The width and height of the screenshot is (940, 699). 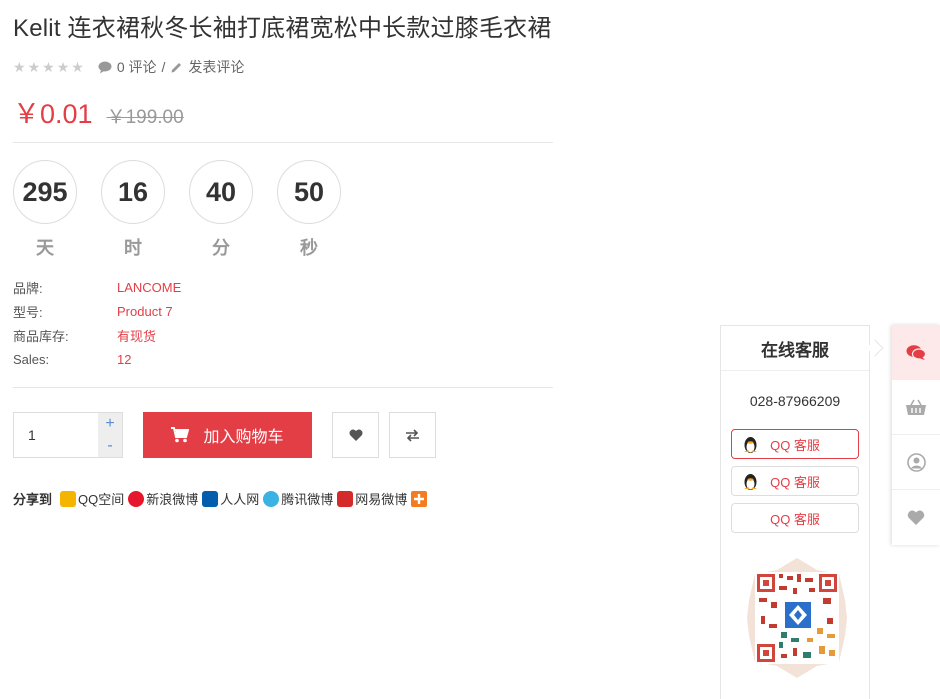 What do you see at coordinates (97, 311) in the screenshot?
I see `spec-model: 型号: Product 7` at bounding box center [97, 311].